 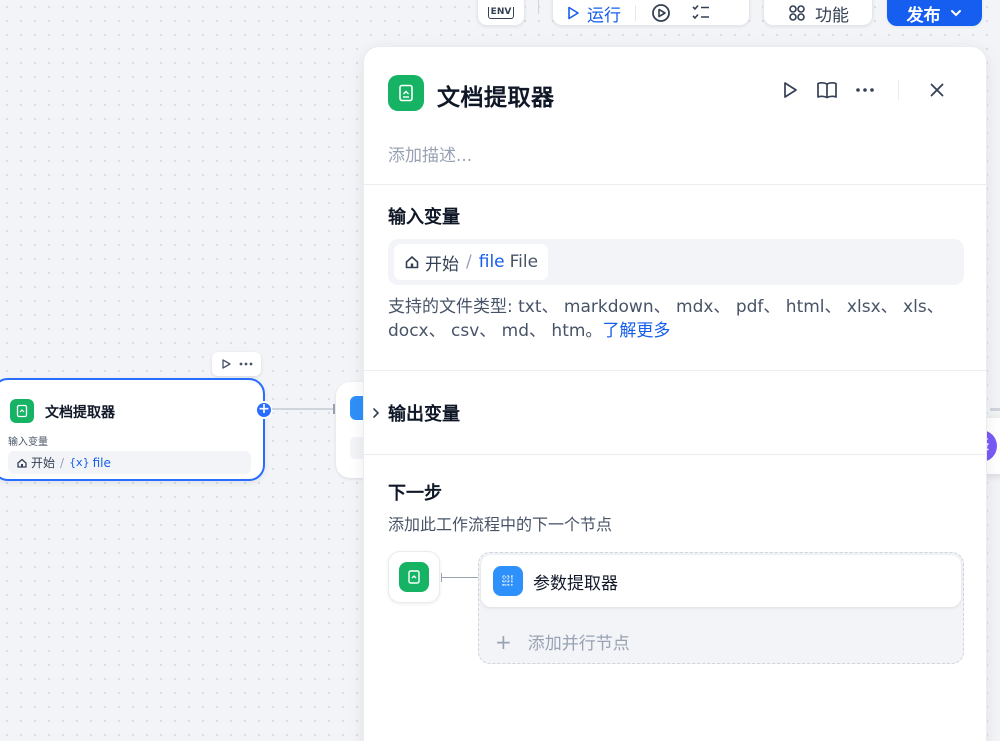 I want to click on chevron-right-icon, so click(x=376, y=413).